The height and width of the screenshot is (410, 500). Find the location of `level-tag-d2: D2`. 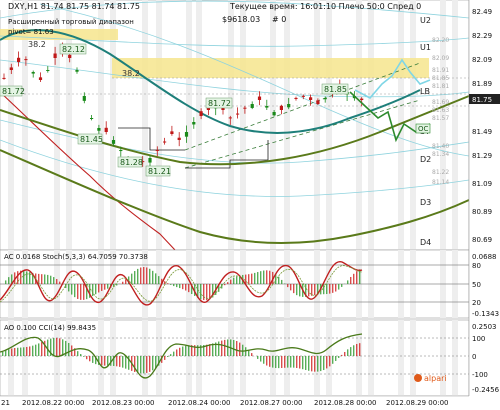

level-tag-d2: D2 is located at coordinates (425, 159).